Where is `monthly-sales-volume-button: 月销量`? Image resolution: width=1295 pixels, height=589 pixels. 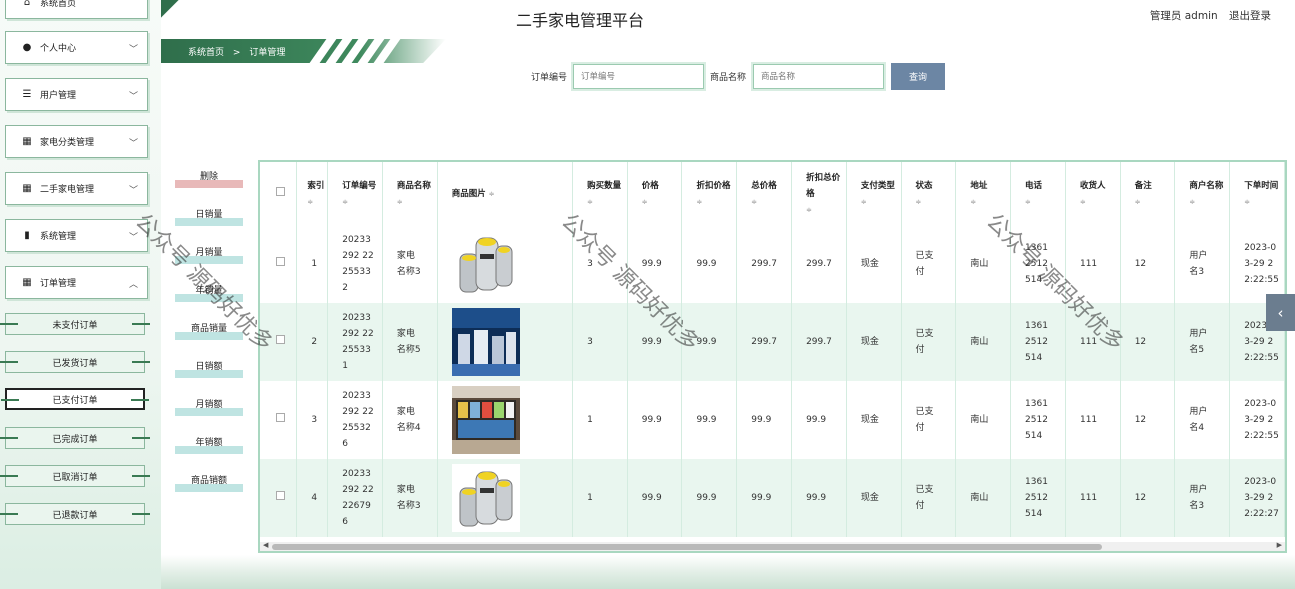 monthly-sales-volume-button: 月销量 is located at coordinates (209, 255).